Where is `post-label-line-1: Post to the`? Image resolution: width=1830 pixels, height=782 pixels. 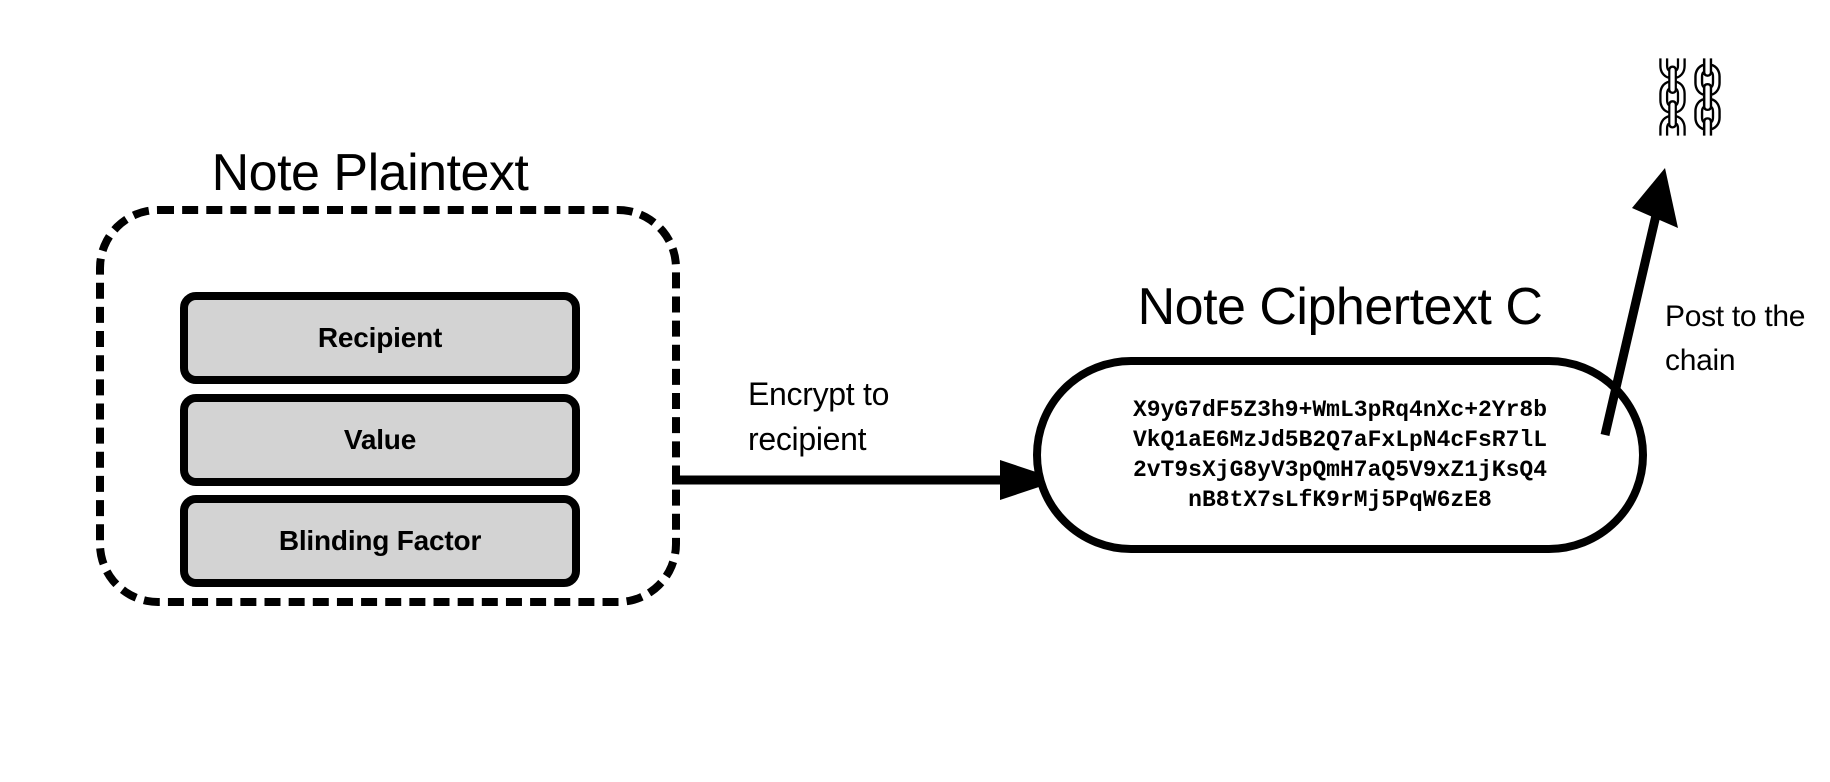
post-label-line-1: Post to the is located at coordinates (1735, 316).